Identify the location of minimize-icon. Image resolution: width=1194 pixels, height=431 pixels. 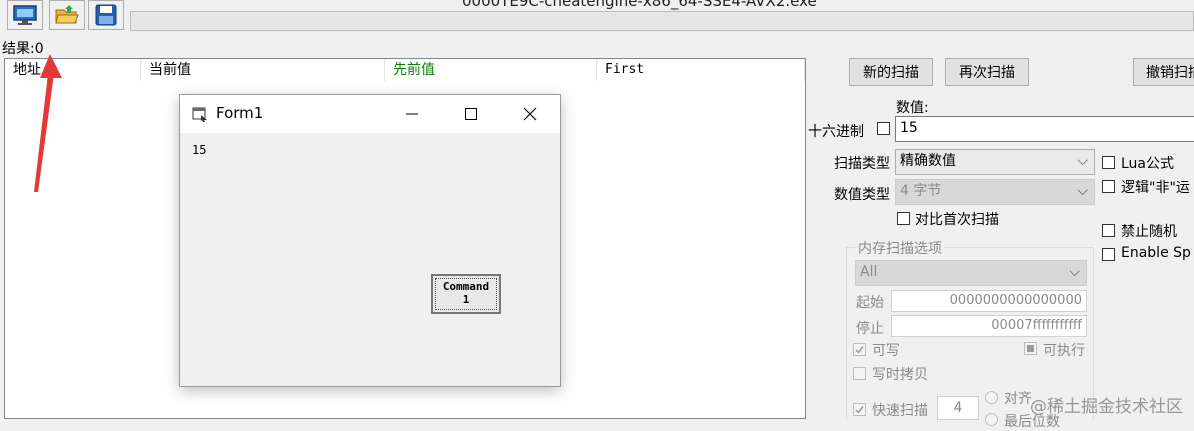
(412, 114).